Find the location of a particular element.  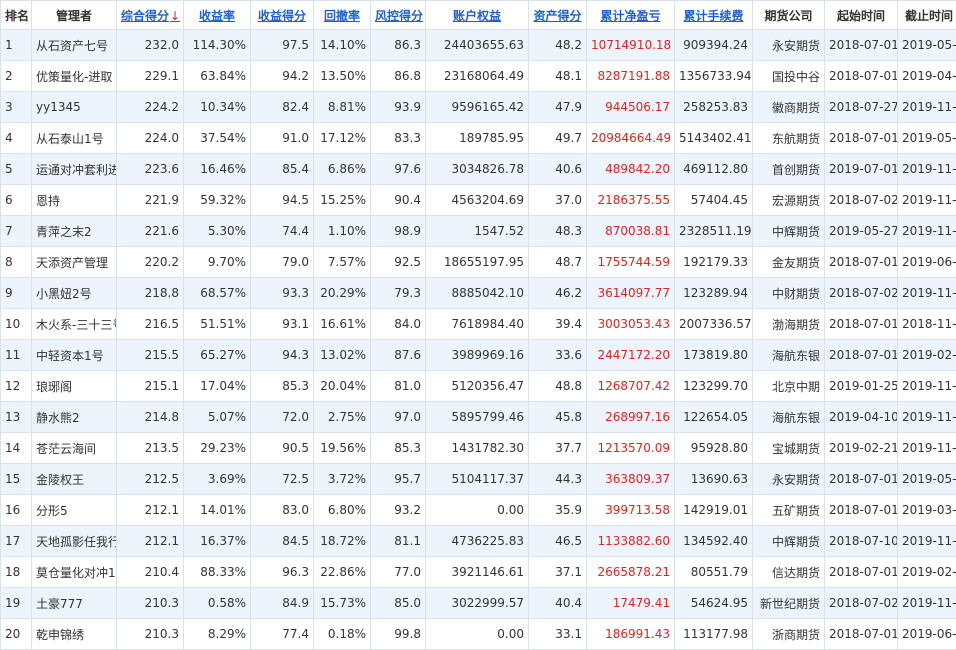

cell-return-rate: 88.33% is located at coordinates (217, 572).